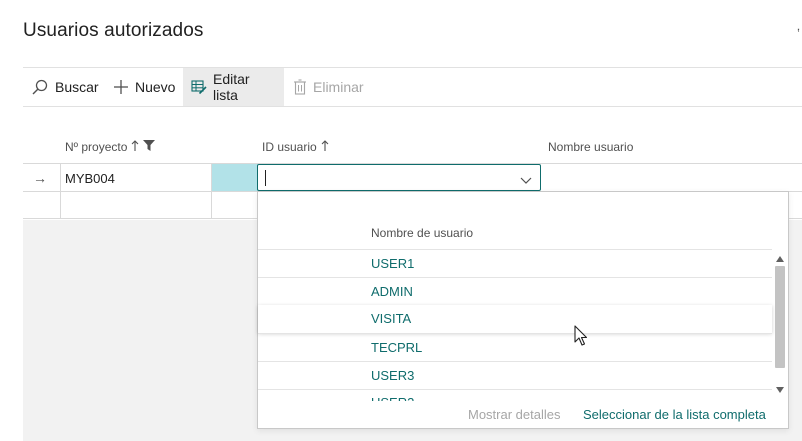 The width and height of the screenshot is (802, 441). Describe the element at coordinates (515, 319) in the screenshot. I see `lookup-item-hovered: VISITA` at that location.